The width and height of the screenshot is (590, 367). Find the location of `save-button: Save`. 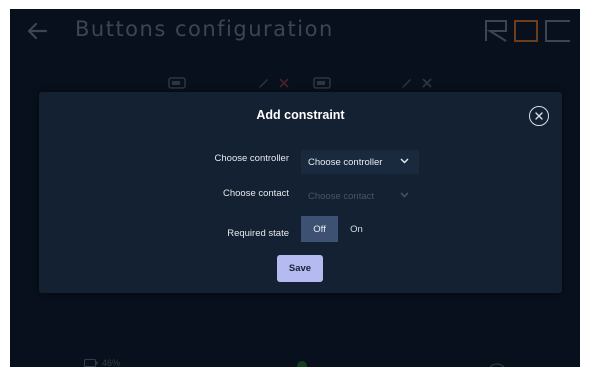

save-button: Save is located at coordinates (300, 268).